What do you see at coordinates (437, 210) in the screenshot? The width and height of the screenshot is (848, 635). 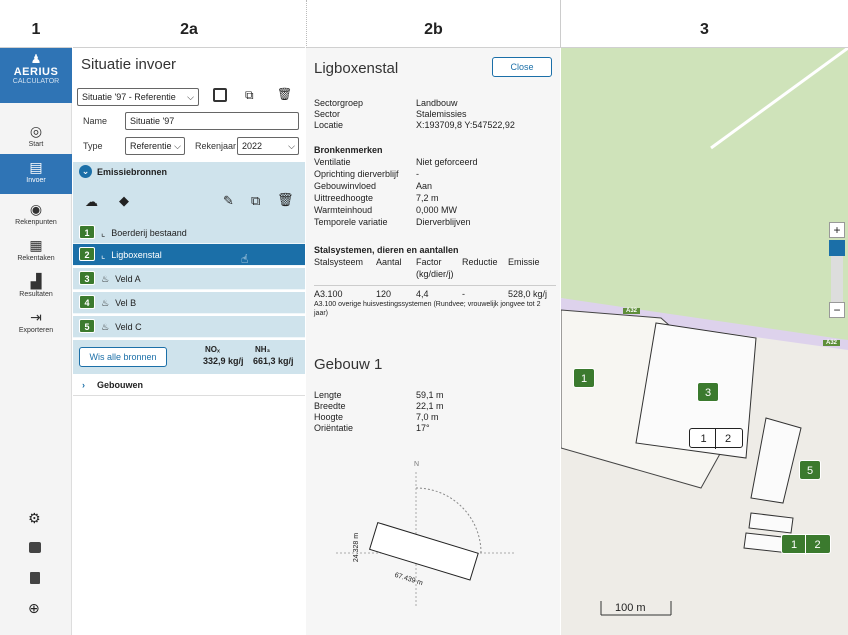 I see `detail-value: 0,000 MW` at bounding box center [437, 210].